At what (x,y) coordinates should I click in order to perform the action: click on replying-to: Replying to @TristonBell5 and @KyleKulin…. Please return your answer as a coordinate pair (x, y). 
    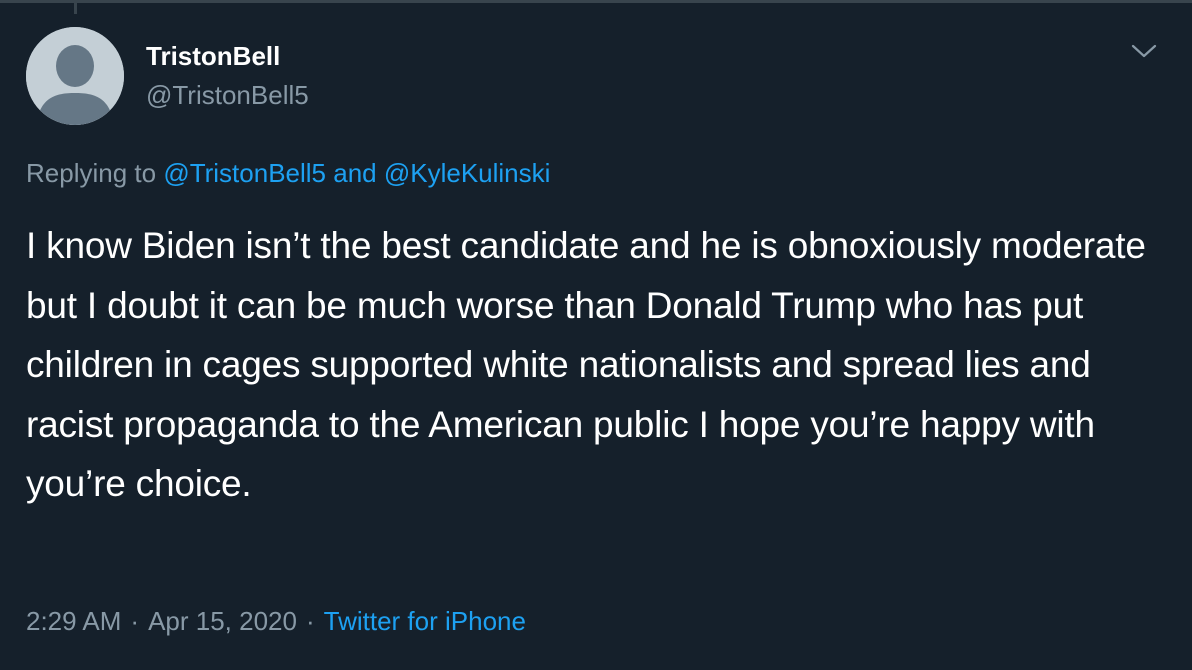
    Looking at the image, I should click on (288, 173).